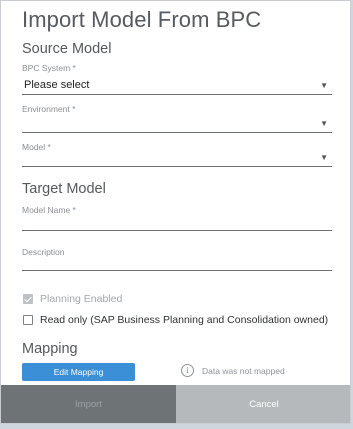 Image resolution: width=353 pixels, height=429 pixels. What do you see at coordinates (243, 371) in the screenshot?
I see `mapping-status-text: Data was not mapped` at bounding box center [243, 371].